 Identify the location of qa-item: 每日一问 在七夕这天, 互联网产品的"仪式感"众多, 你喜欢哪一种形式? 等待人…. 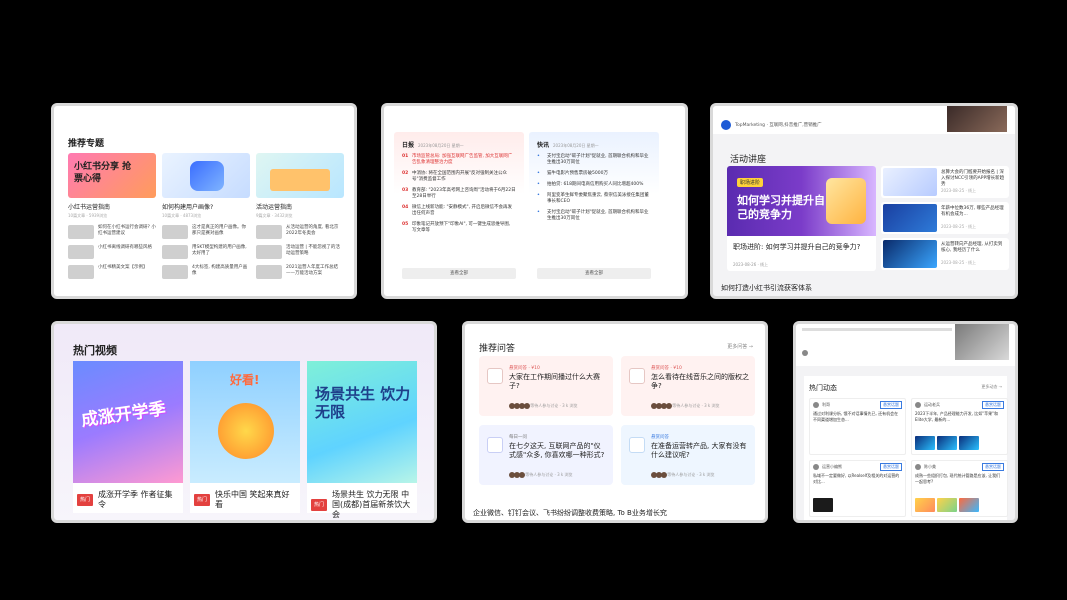
(546, 455).